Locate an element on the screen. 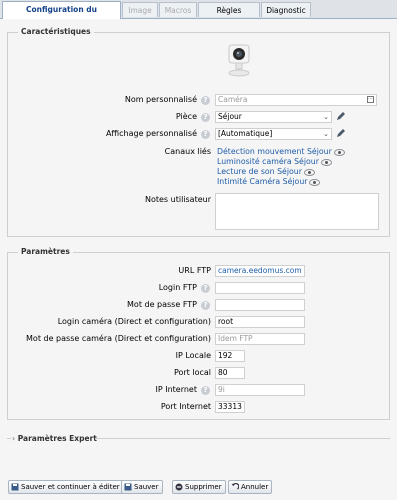 This screenshot has height=500, width=397. param-label: Login caméra (Direct et configuration) is located at coordinates (134, 321).